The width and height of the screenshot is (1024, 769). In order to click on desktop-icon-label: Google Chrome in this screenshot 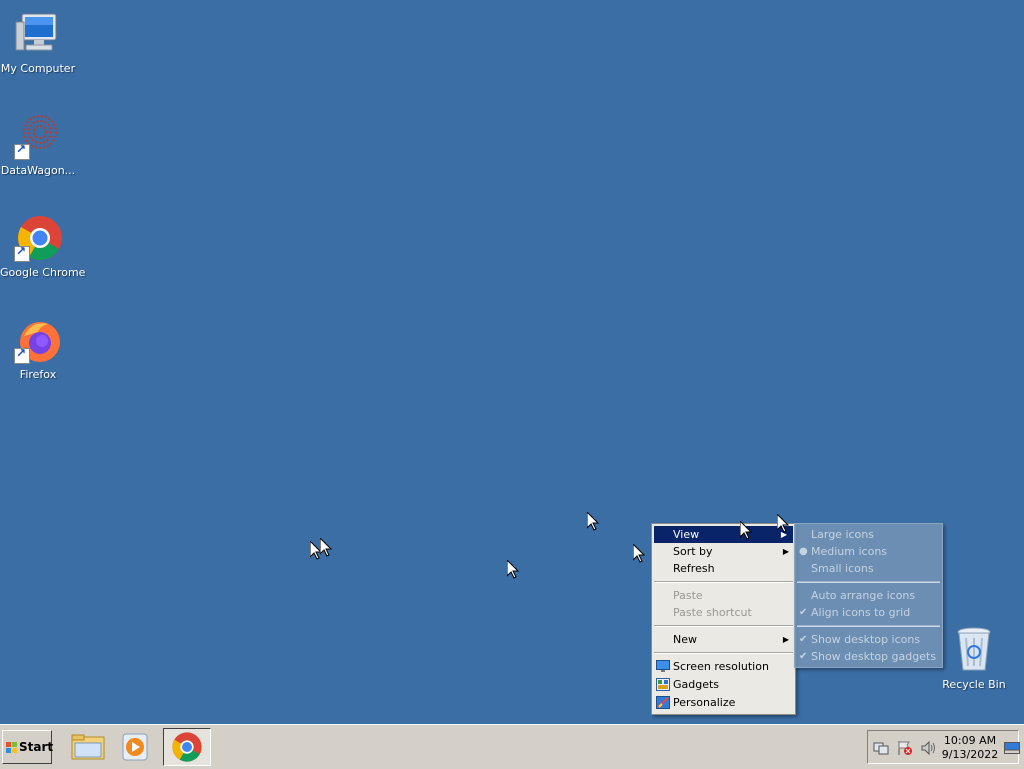, I will do `click(43, 272)`.